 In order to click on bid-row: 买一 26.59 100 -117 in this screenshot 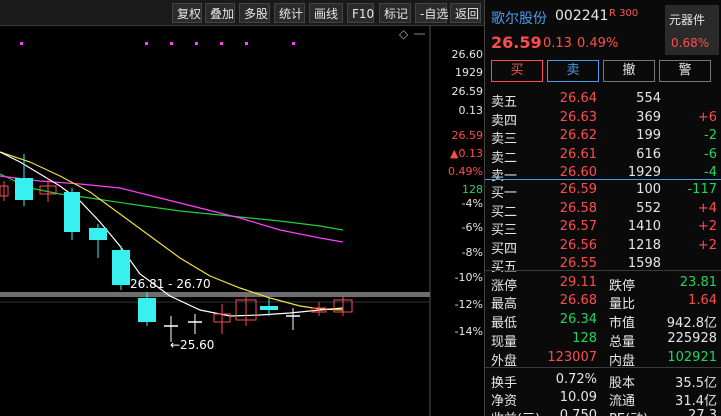, I will do `click(603, 191)`.